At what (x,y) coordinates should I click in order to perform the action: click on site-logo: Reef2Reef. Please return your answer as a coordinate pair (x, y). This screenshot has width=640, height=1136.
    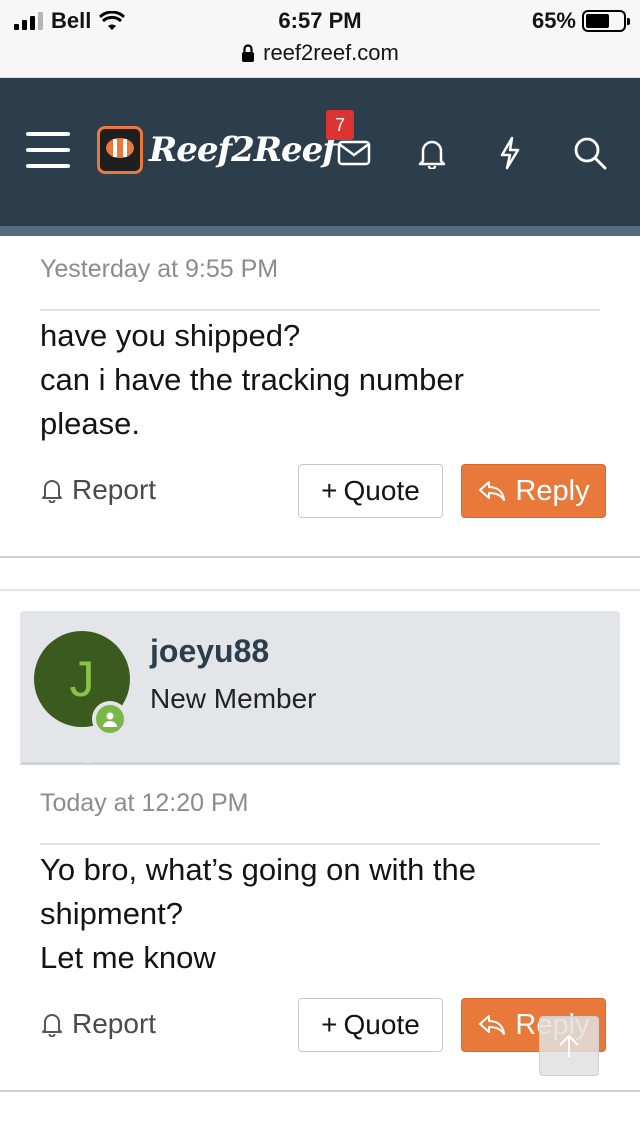
    Looking at the image, I should click on (217, 150).